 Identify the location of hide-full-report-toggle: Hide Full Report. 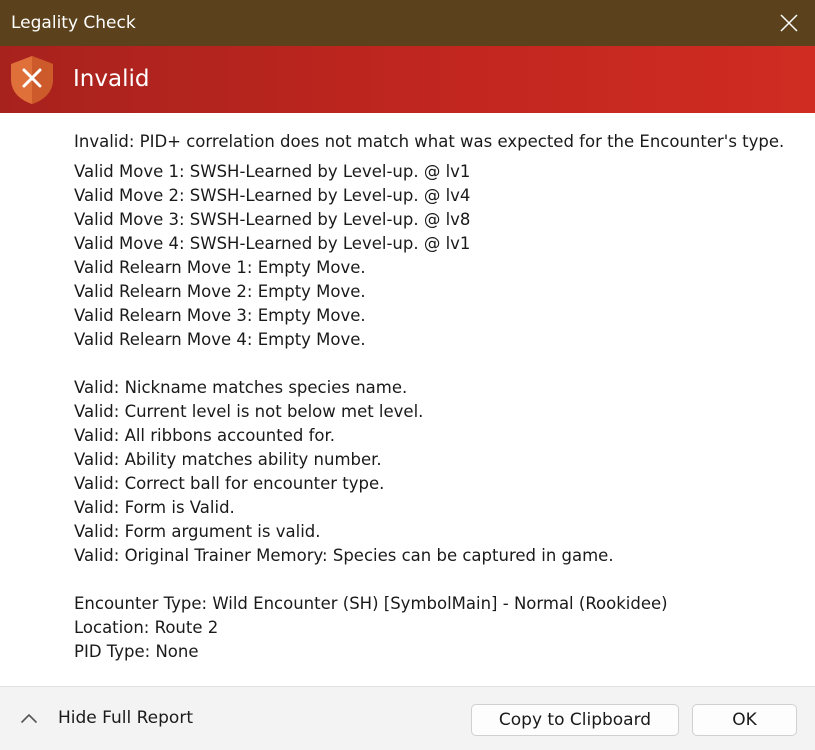
(105, 718).